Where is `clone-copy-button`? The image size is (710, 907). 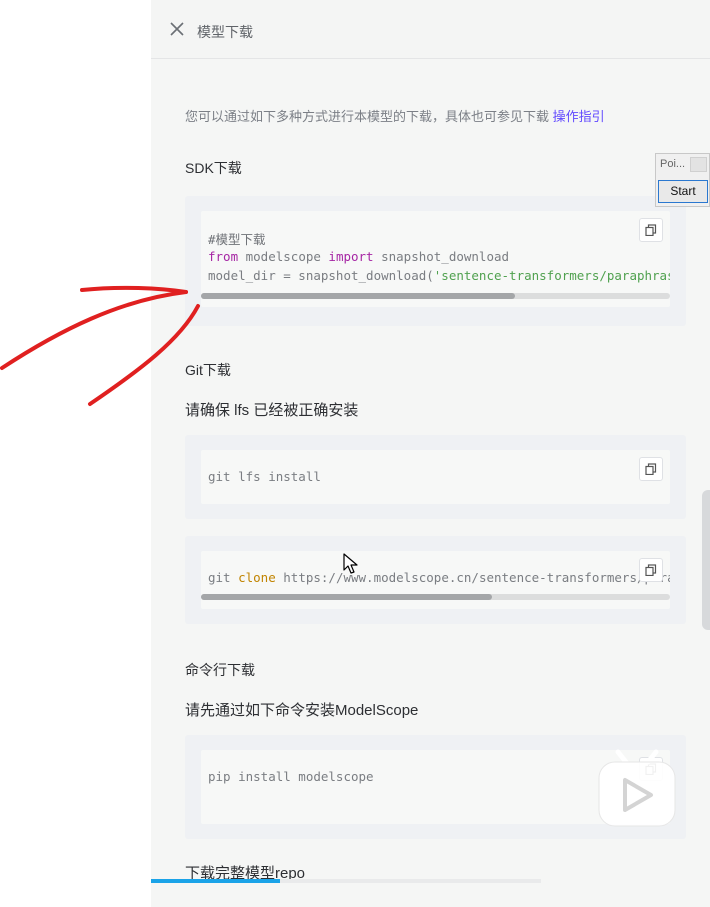 clone-copy-button is located at coordinates (651, 570).